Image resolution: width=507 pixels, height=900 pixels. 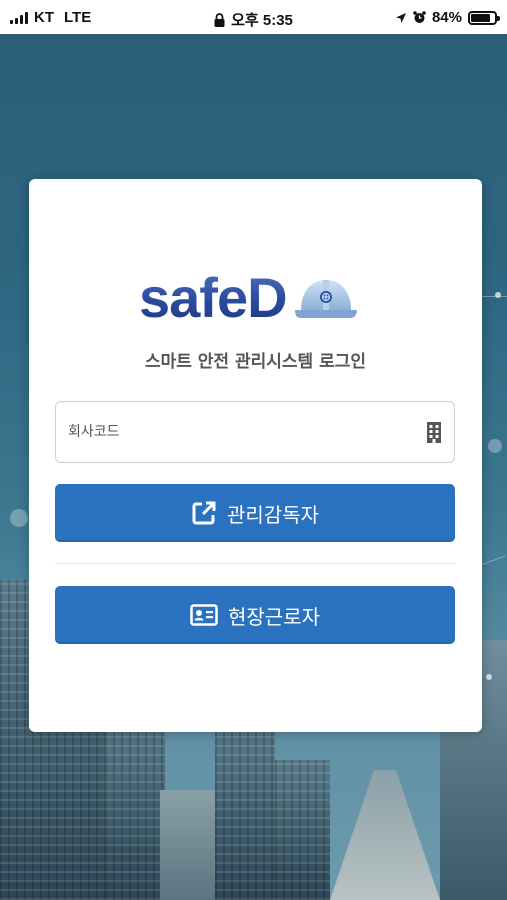 I want to click on building-icon, so click(x=434, y=432).